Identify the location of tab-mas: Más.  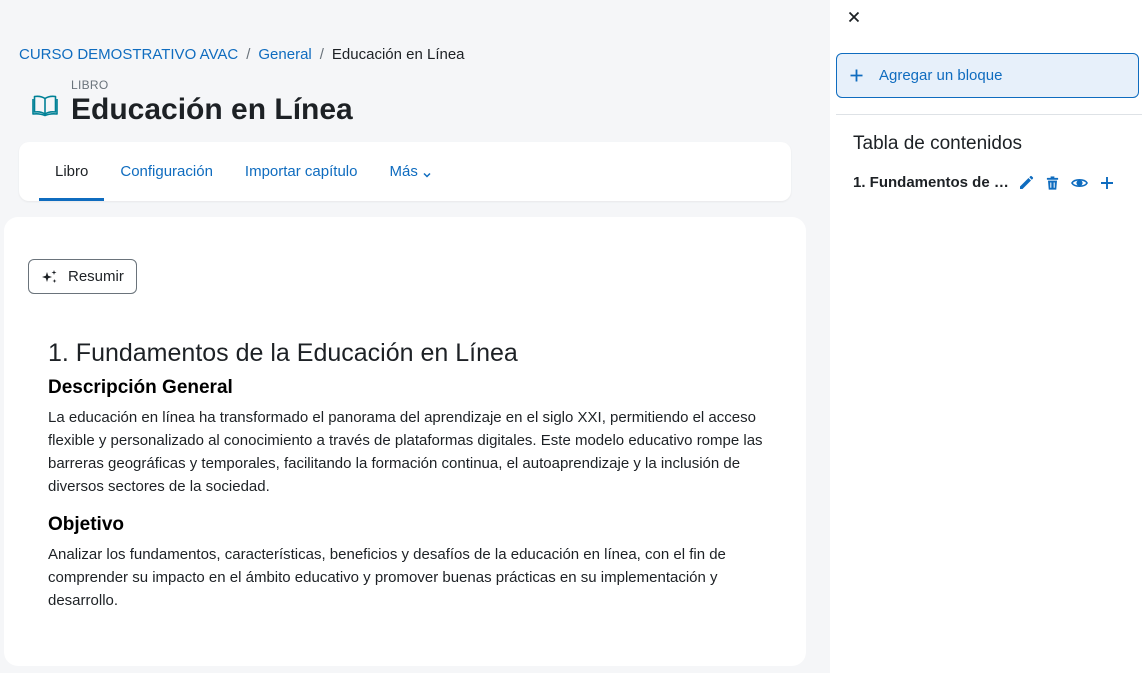
(410, 171).